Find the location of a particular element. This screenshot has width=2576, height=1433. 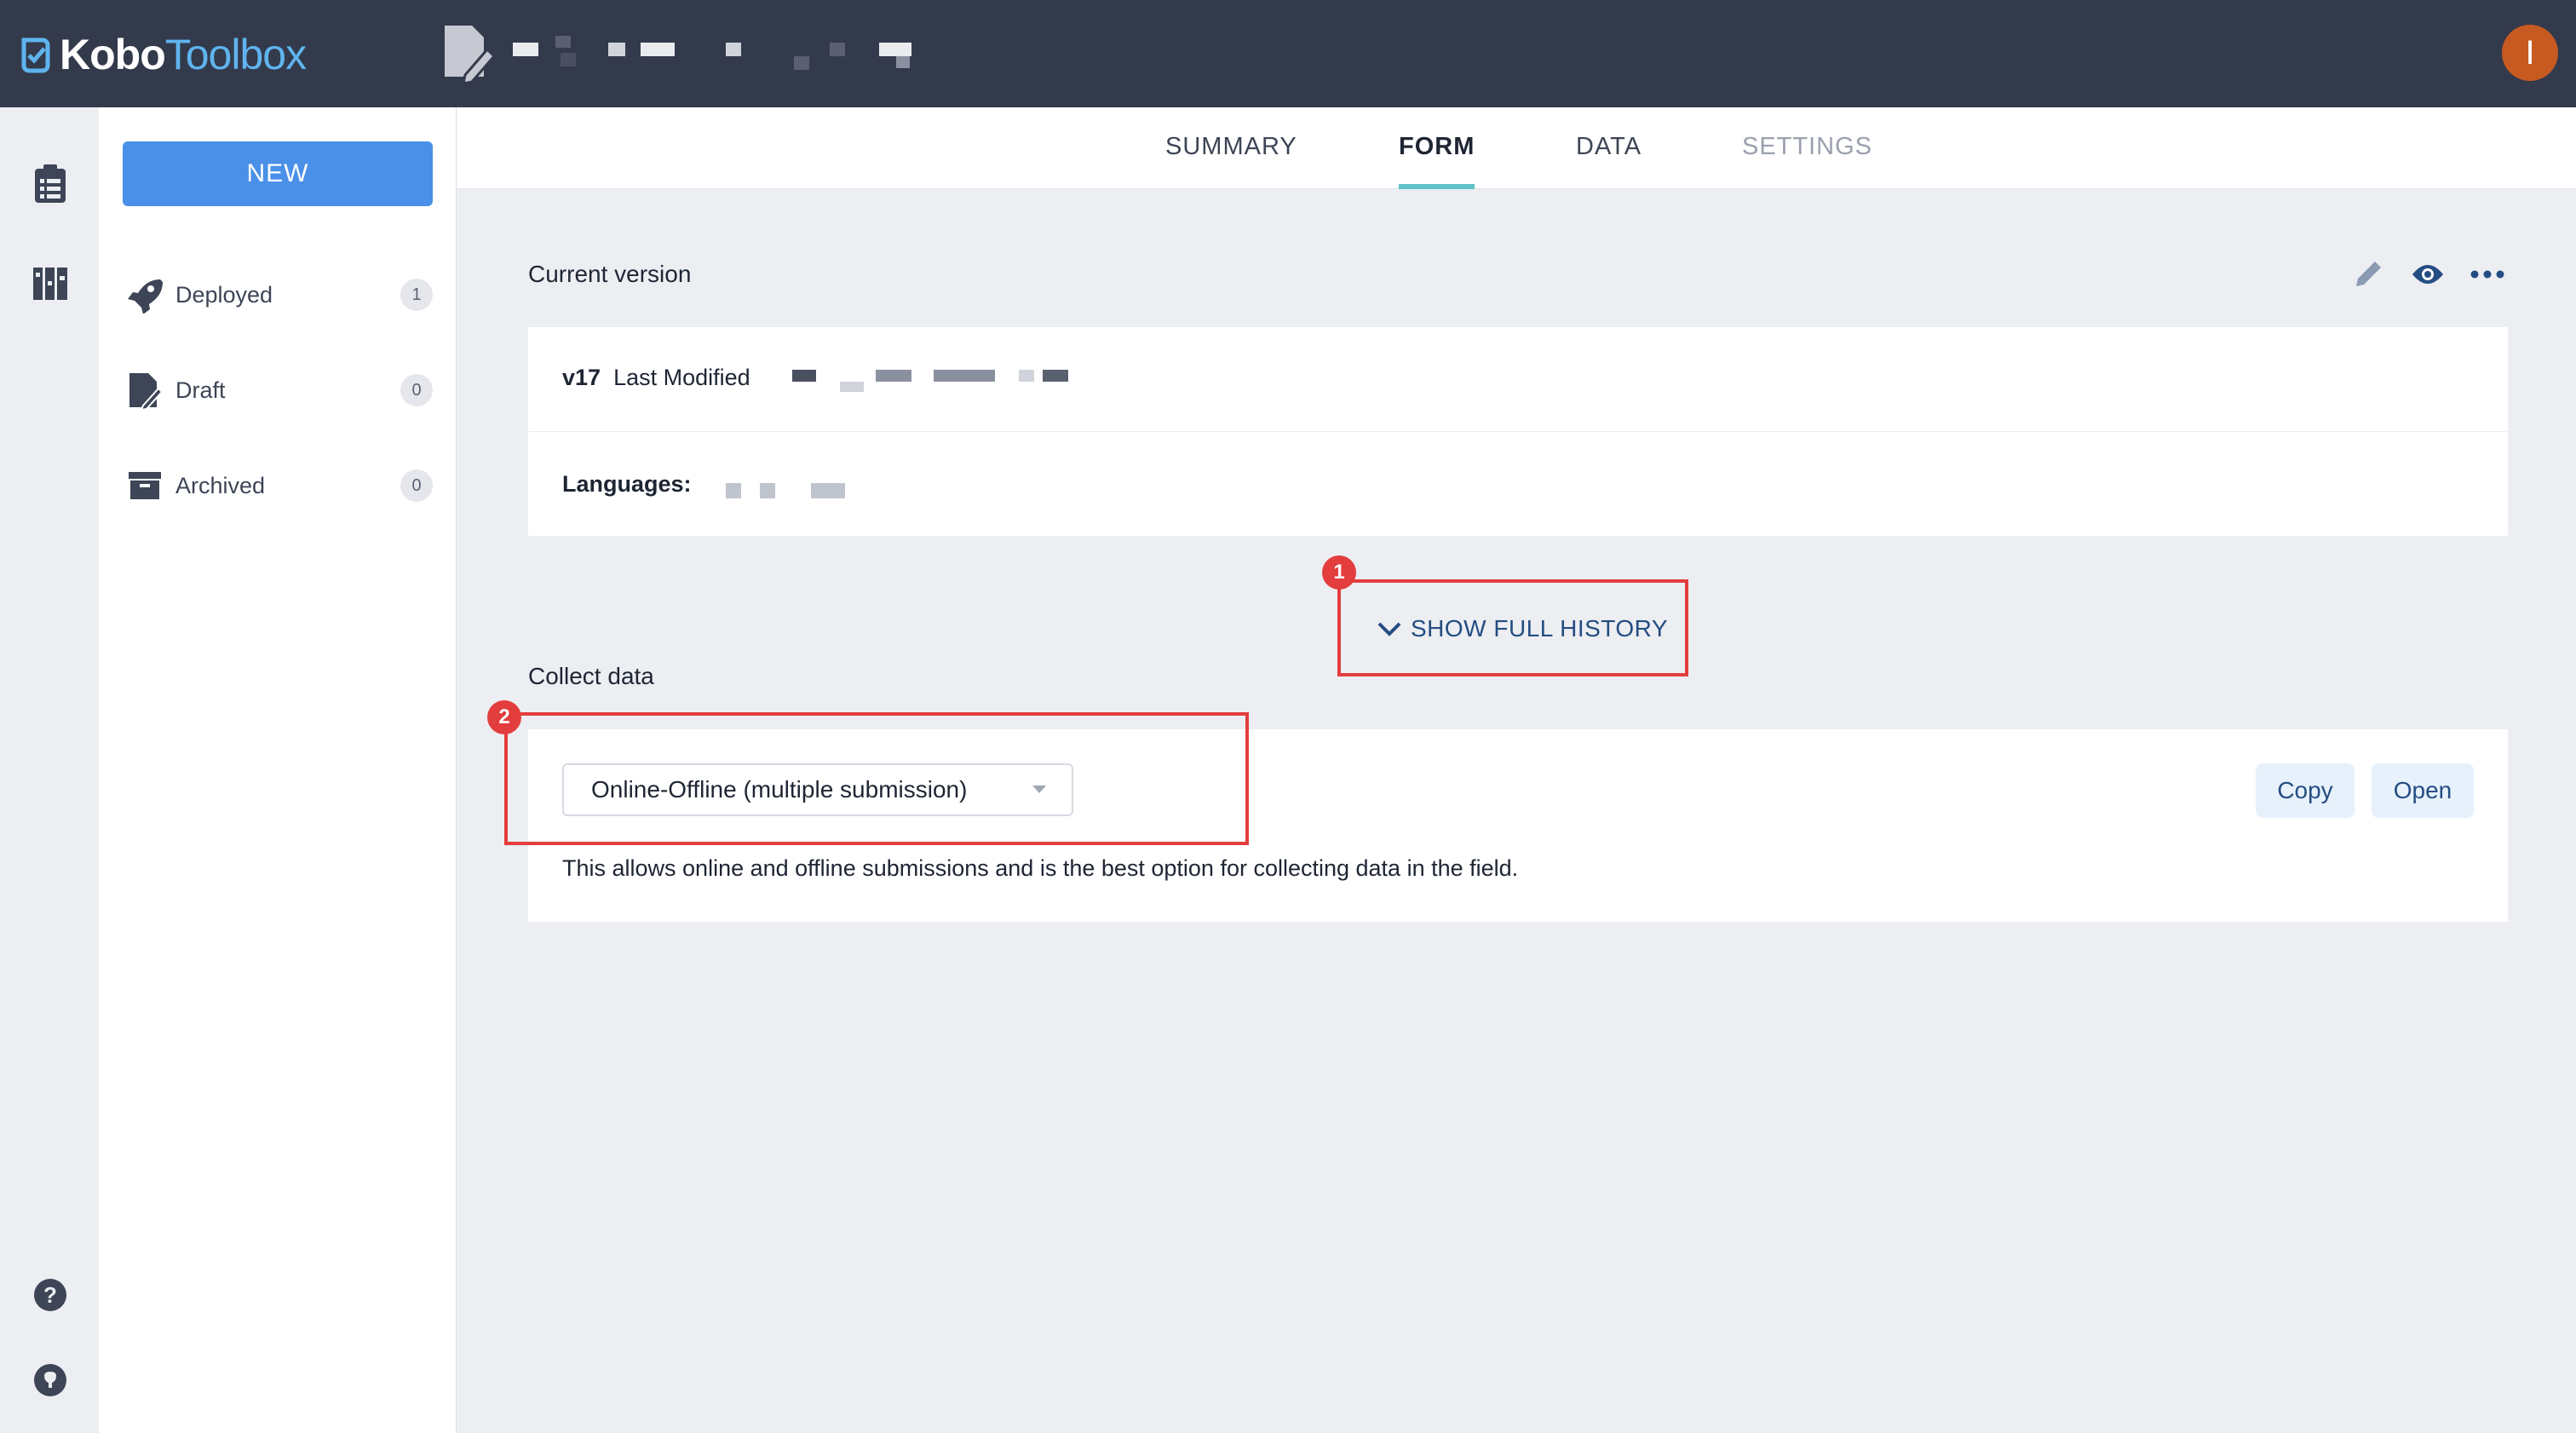

project-tabs: SUMMARY FORM DATA SETTINGS is located at coordinates (1517, 148).